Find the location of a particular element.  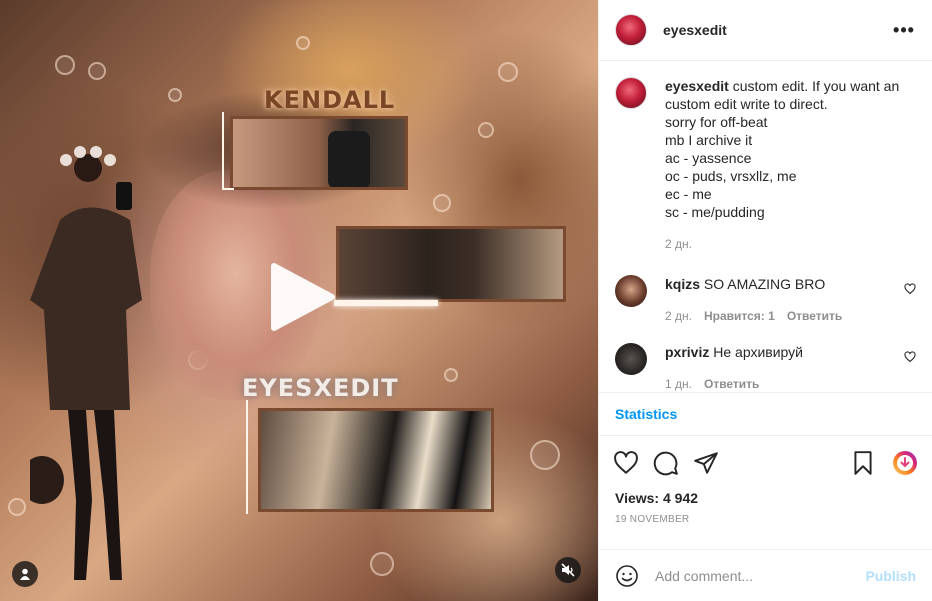

post-author-username: eyesxedit is located at coordinates (695, 30).